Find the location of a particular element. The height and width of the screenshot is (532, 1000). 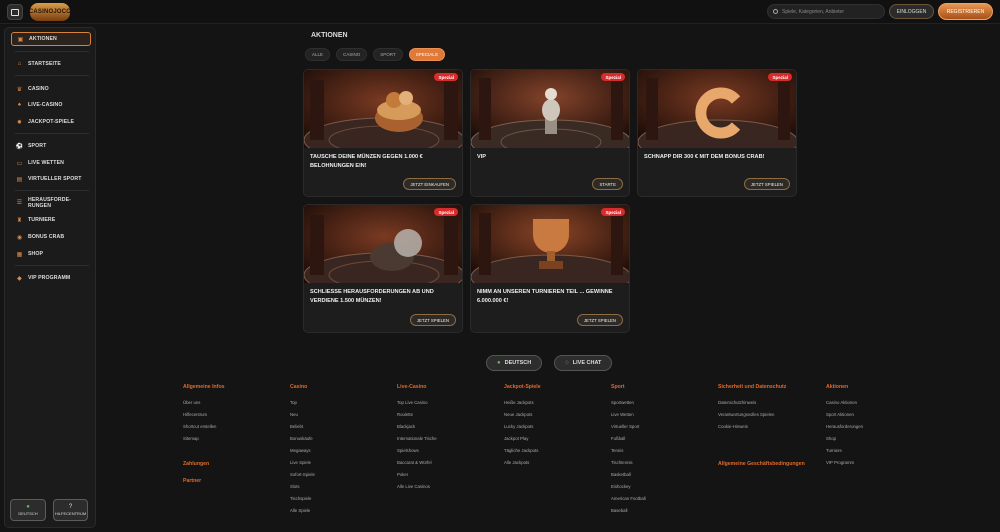

sidebar-item-casino: ♛ CASINO is located at coordinates (51, 89).